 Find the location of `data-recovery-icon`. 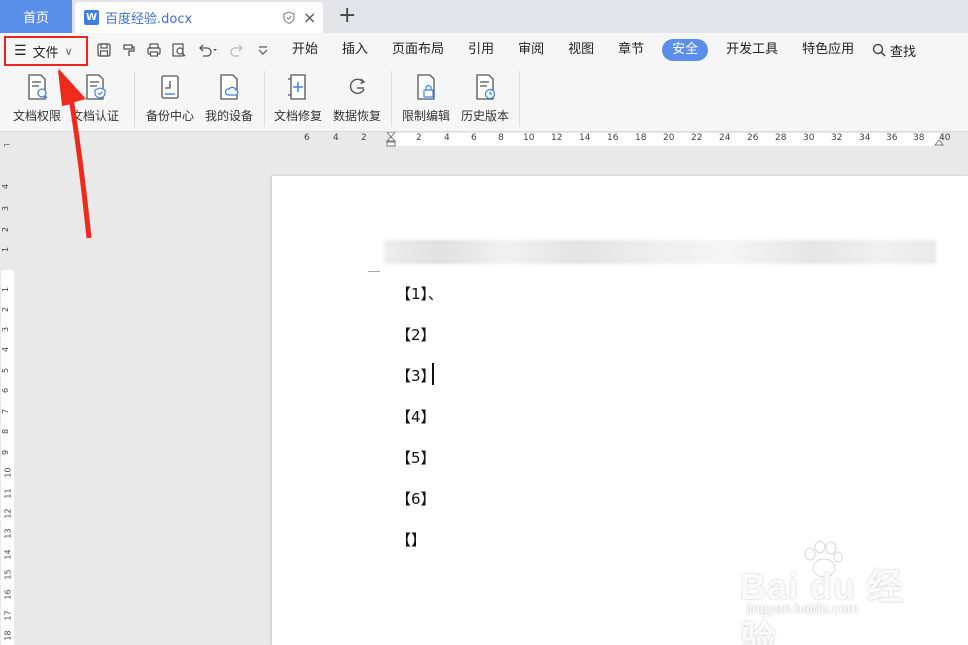

data-recovery-icon is located at coordinates (357, 86).